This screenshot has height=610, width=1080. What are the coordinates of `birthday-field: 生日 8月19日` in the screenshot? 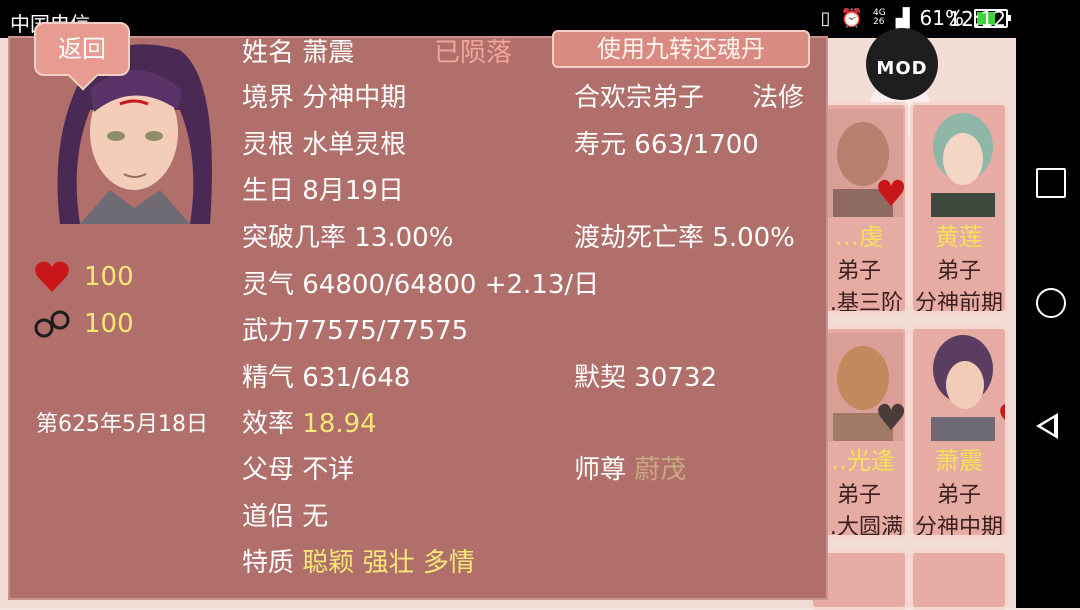 It's located at (323, 191).